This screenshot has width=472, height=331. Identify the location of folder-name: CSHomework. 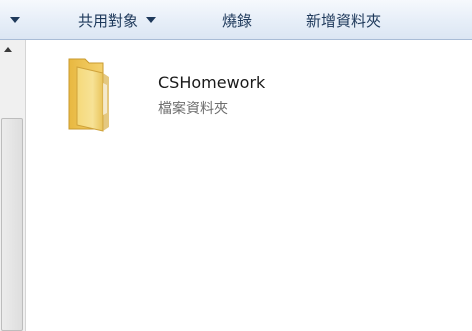
(212, 82).